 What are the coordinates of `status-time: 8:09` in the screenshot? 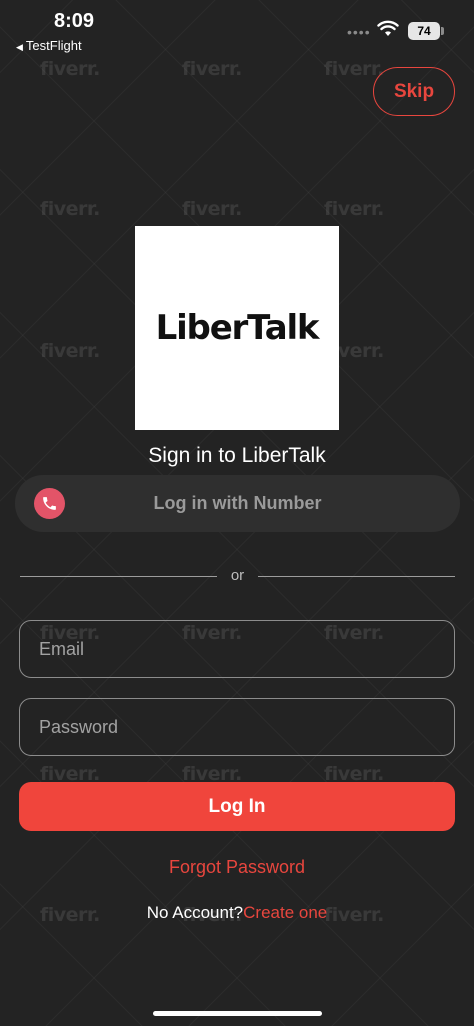 It's located at (74, 21).